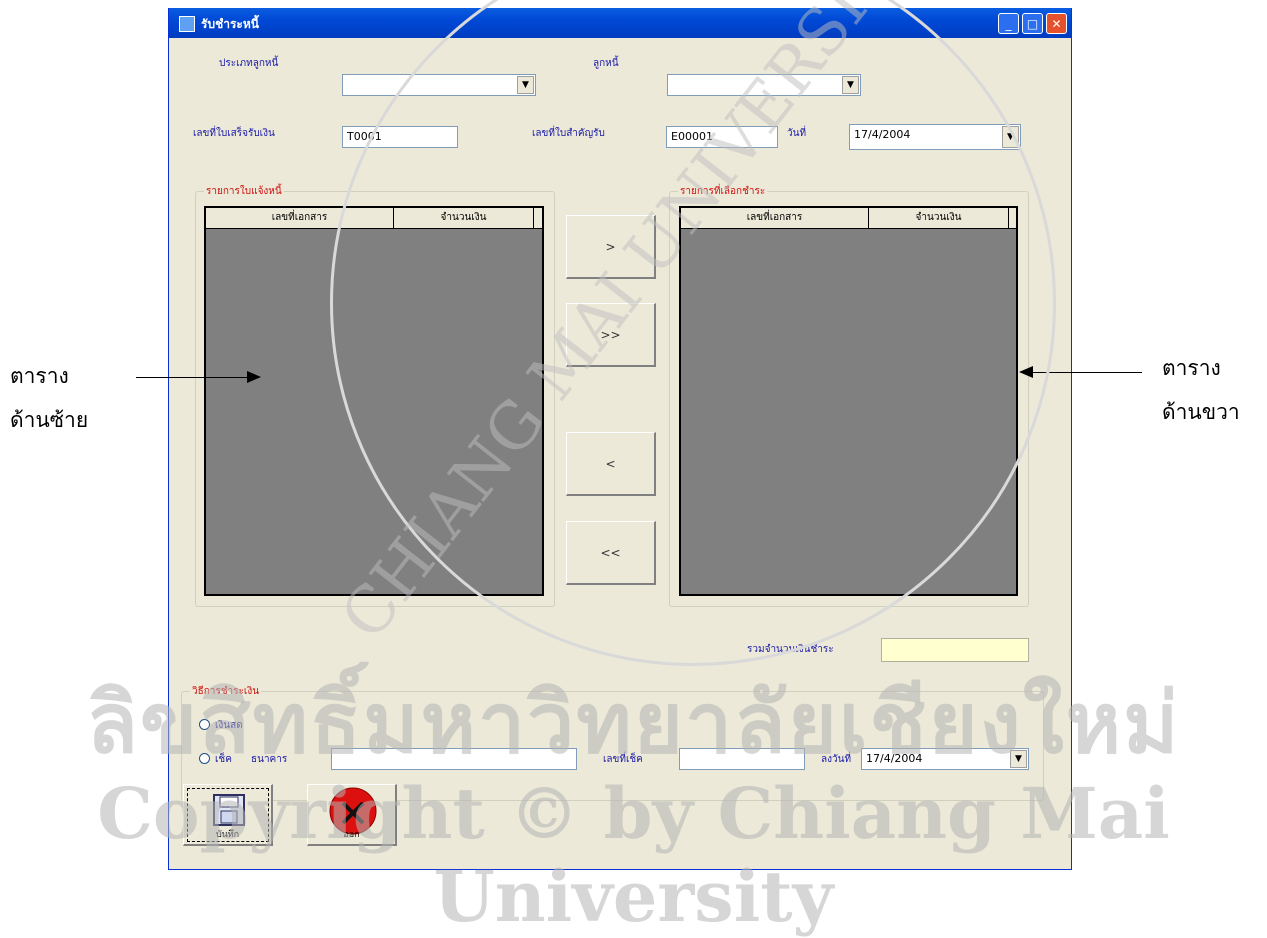 The height and width of the screenshot is (938, 1267). I want to click on title-bar: รับชำระหนี้ _ □ ✕, so click(620, 23).